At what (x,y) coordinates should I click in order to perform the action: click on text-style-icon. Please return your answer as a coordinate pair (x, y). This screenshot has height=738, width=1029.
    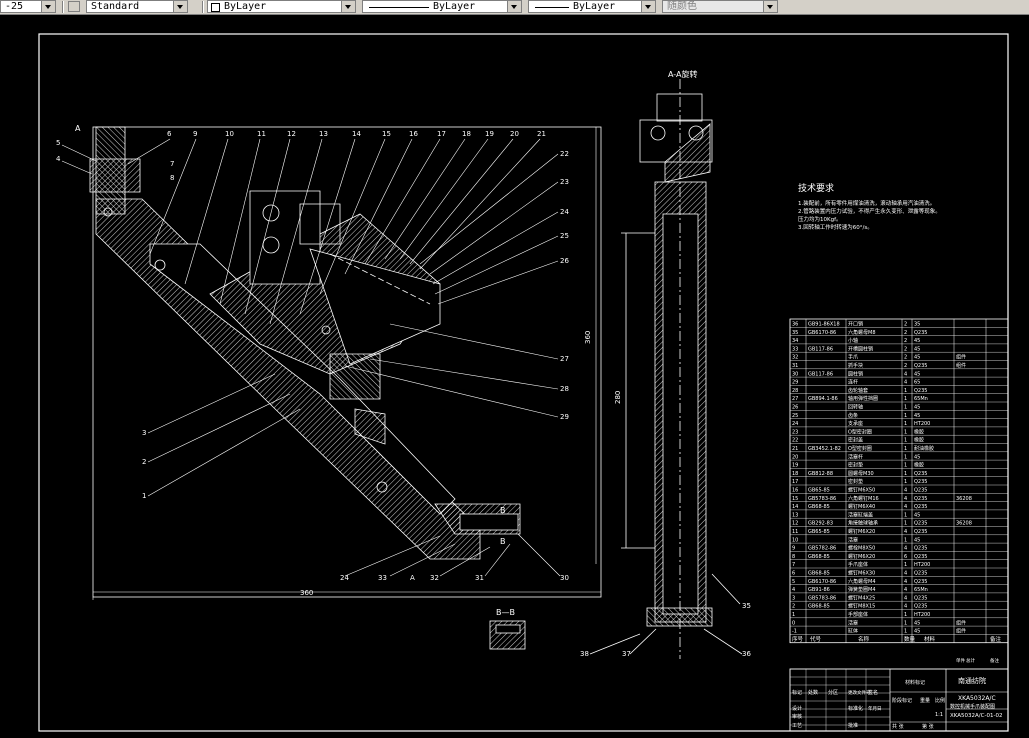
    Looking at the image, I should click on (74, 6).